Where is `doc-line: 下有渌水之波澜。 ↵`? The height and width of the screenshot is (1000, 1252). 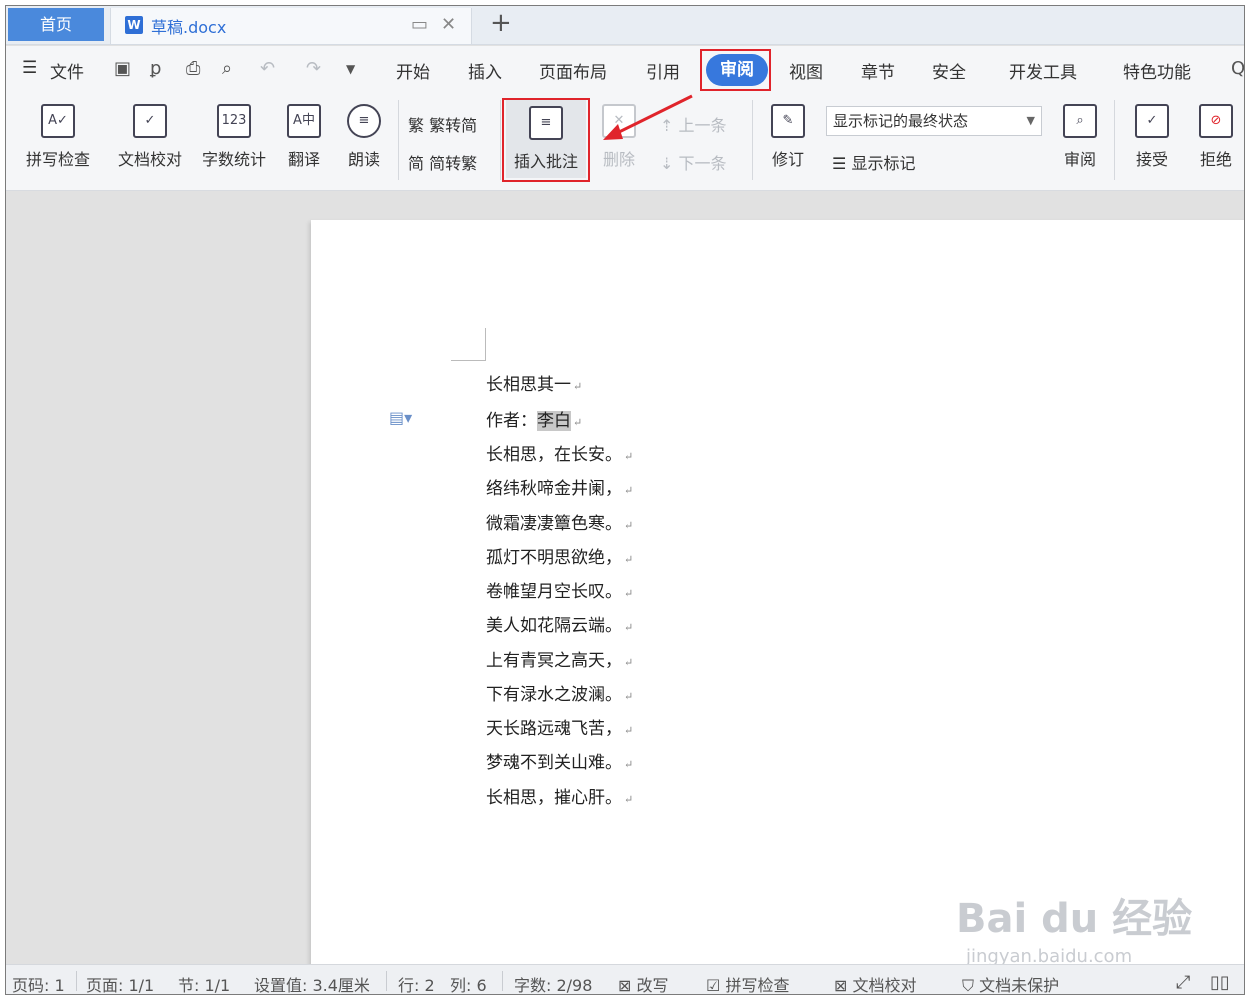 doc-line: 下有渌水之波澜。 ↵ is located at coordinates (560, 695).